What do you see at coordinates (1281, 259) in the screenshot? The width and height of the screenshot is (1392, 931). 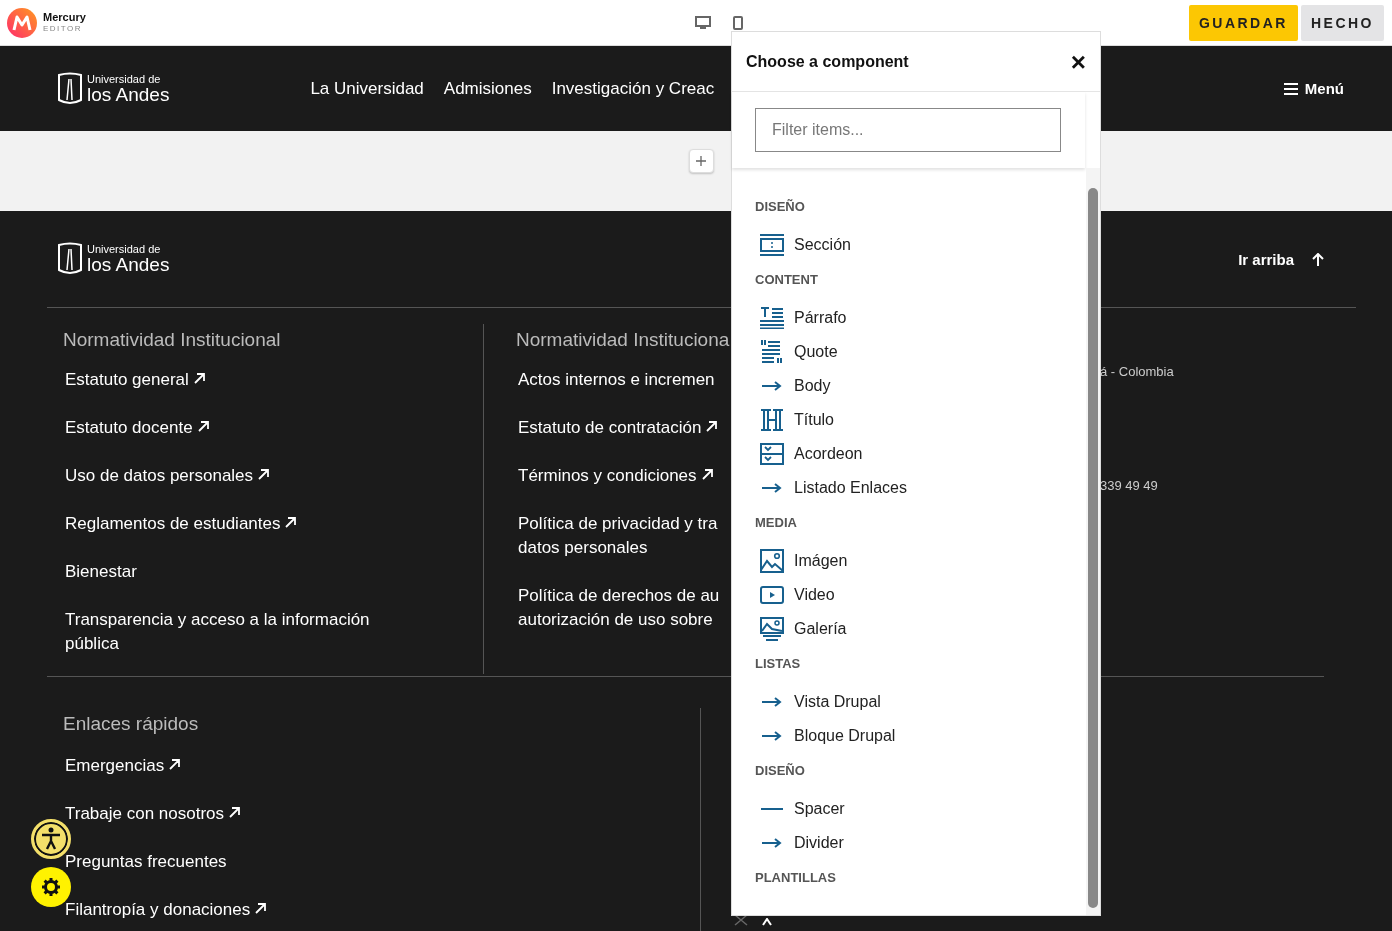 I see `back-to-top-link: Ir arriba` at bounding box center [1281, 259].